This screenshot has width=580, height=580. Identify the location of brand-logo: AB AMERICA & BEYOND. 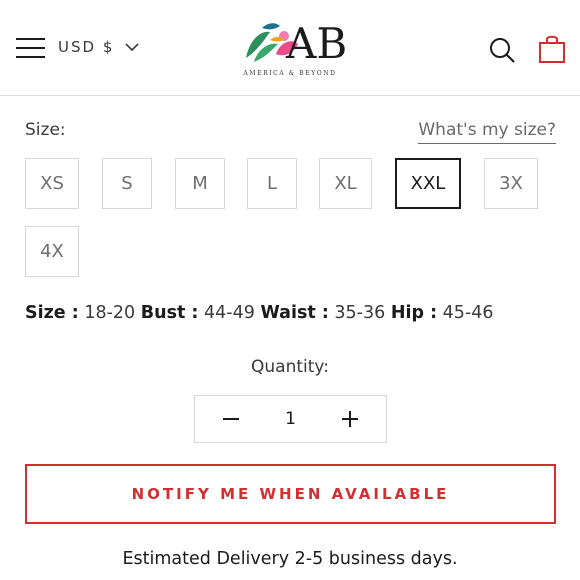
(293, 49).